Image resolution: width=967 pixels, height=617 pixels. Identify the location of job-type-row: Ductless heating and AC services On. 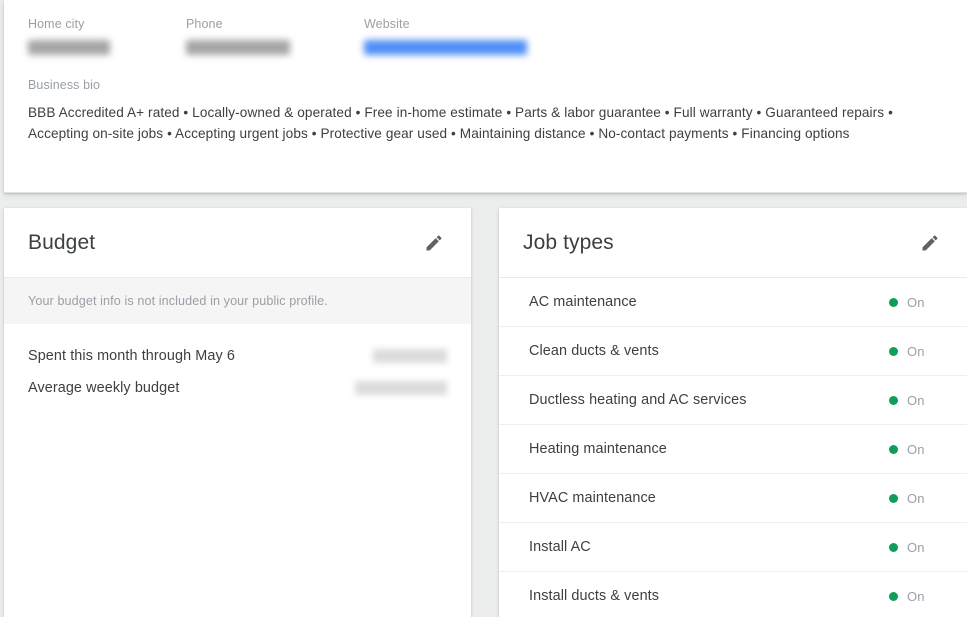
(733, 400).